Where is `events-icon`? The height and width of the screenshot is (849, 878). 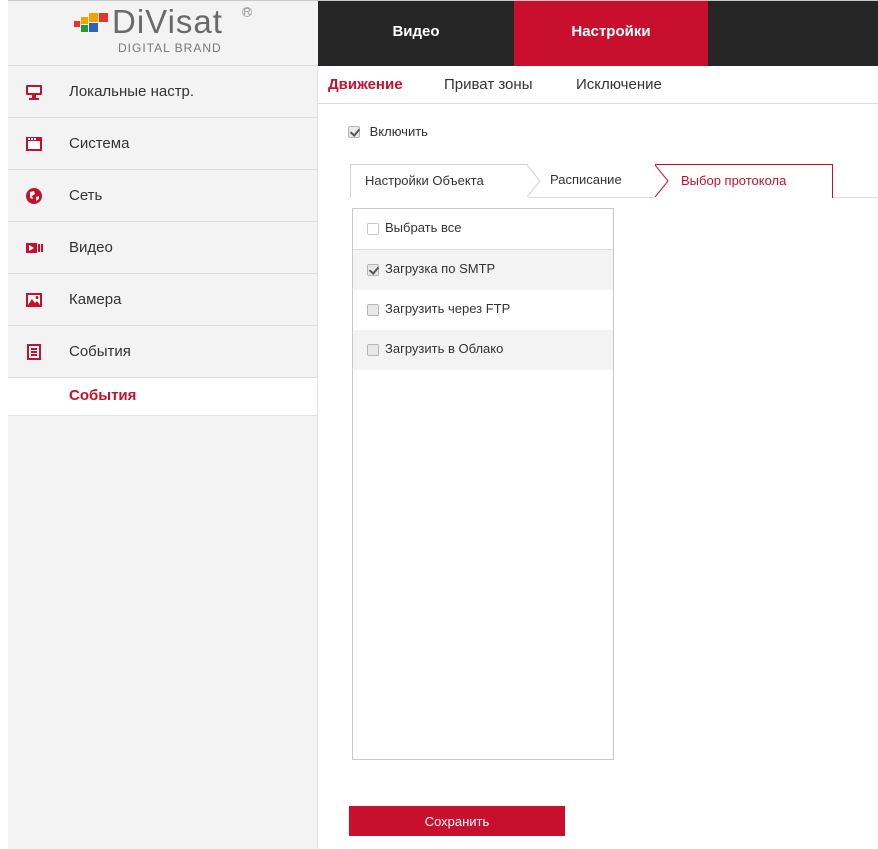
events-icon is located at coordinates (34, 352).